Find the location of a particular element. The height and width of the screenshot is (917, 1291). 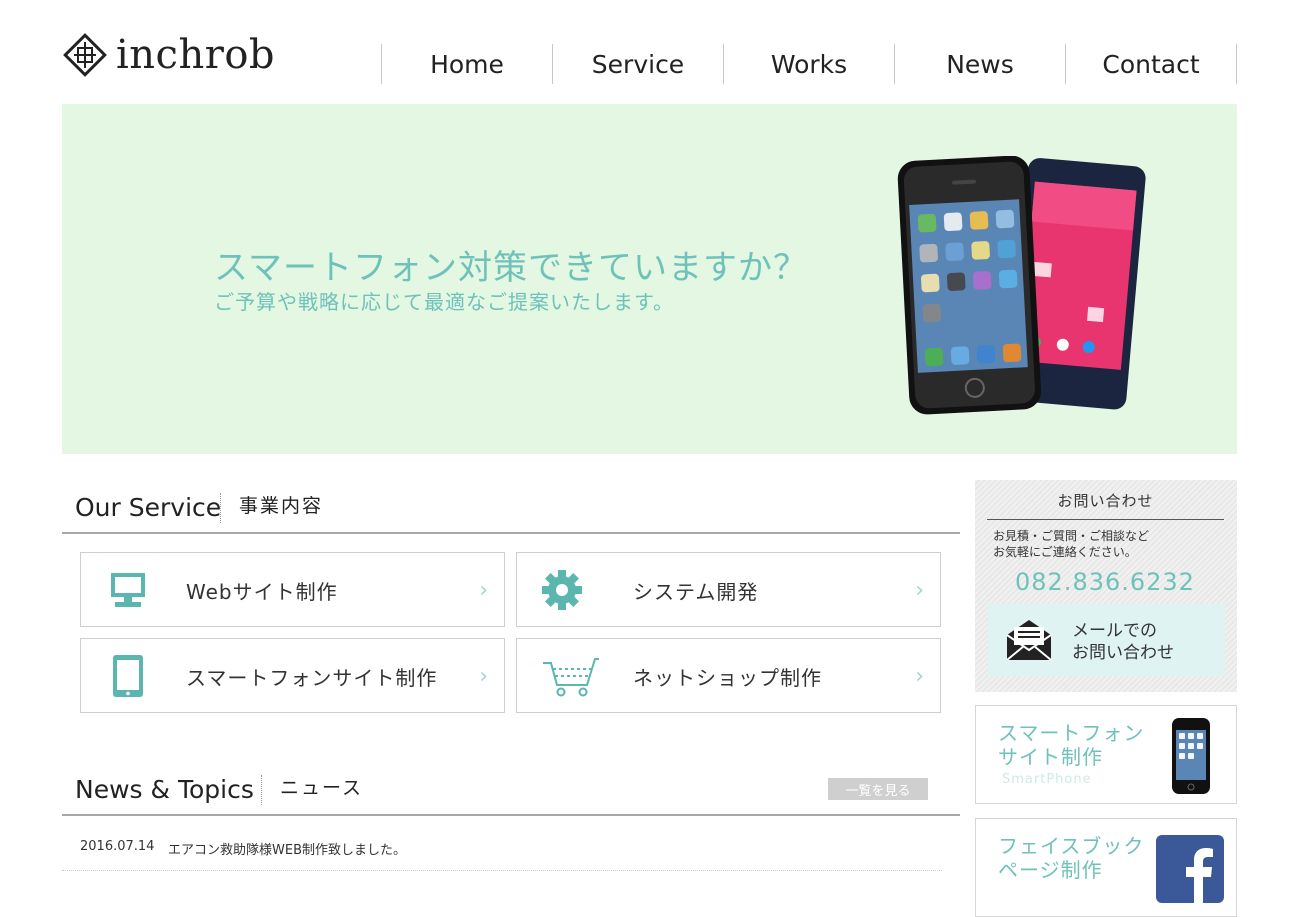

mail-contact-button: メールでの お問い合わせ is located at coordinates (1106, 640).